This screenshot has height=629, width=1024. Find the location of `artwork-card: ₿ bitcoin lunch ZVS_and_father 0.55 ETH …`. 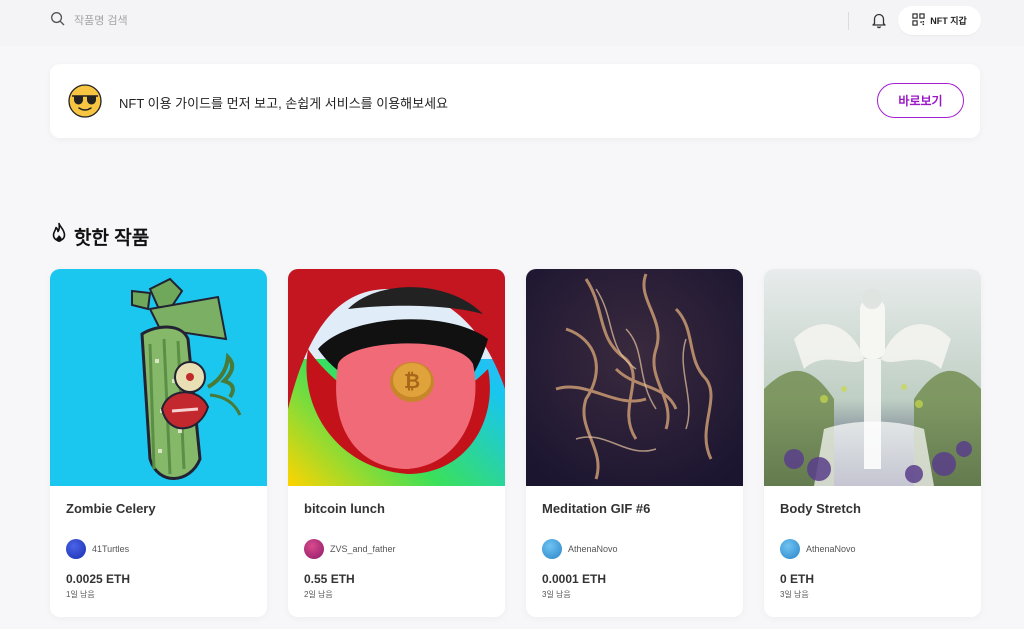

artwork-card: ₿ bitcoin lunch ZVS_and_father 0.55 ETH … is located at coordinates (396, 443).